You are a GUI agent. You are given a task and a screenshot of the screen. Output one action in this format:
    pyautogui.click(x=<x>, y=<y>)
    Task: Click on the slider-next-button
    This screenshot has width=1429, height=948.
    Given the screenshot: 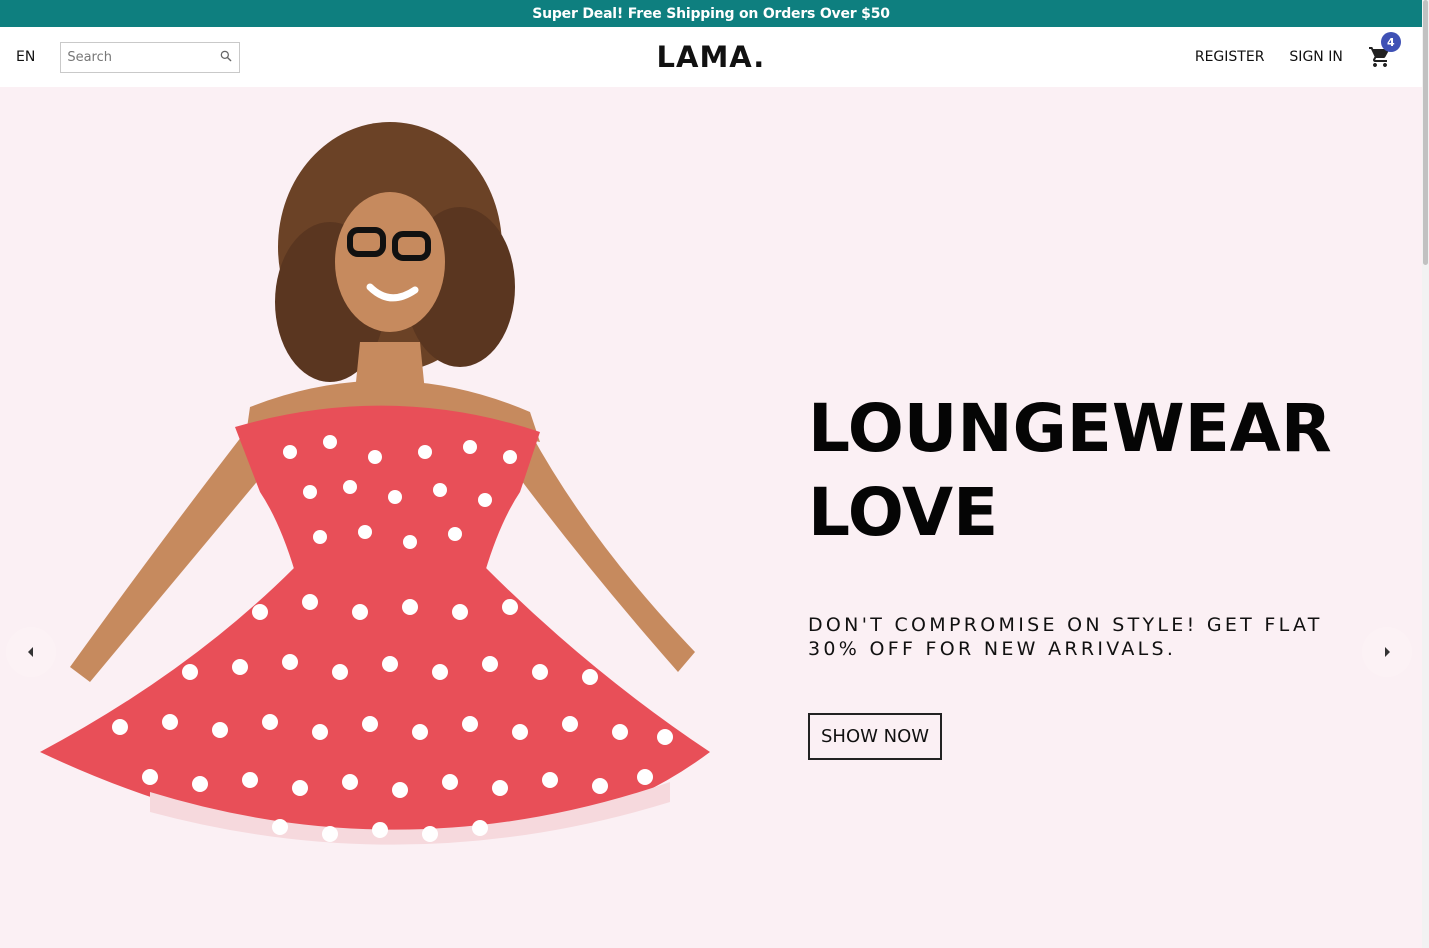 What is the action you would take?
    pyautogui.click(x=1387, y=652)
    